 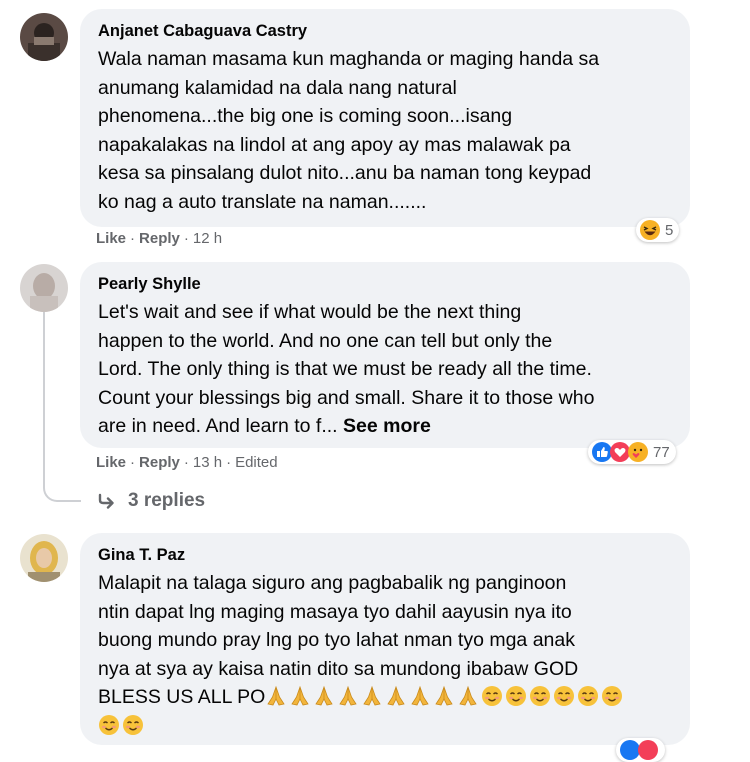 I want to click on reaction-summary, so click(x=640, y=750).